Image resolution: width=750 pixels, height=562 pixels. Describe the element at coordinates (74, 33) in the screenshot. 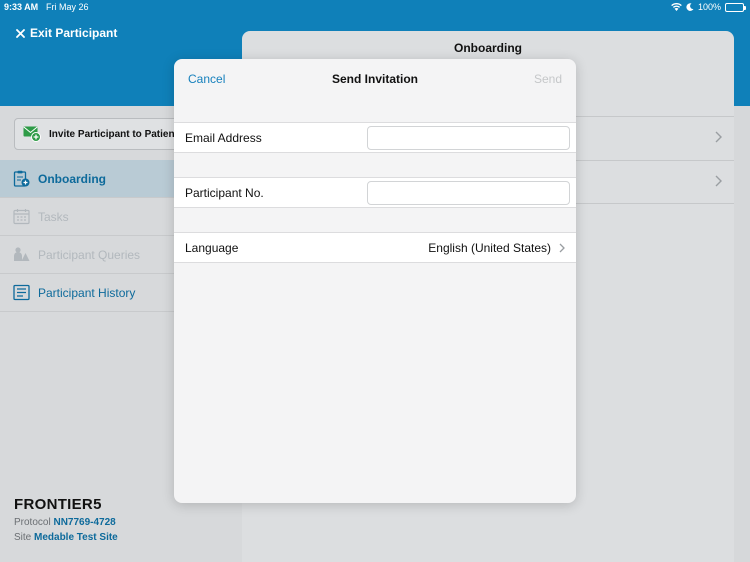

I see `exit-participant-label: Exit Participant` at that location.